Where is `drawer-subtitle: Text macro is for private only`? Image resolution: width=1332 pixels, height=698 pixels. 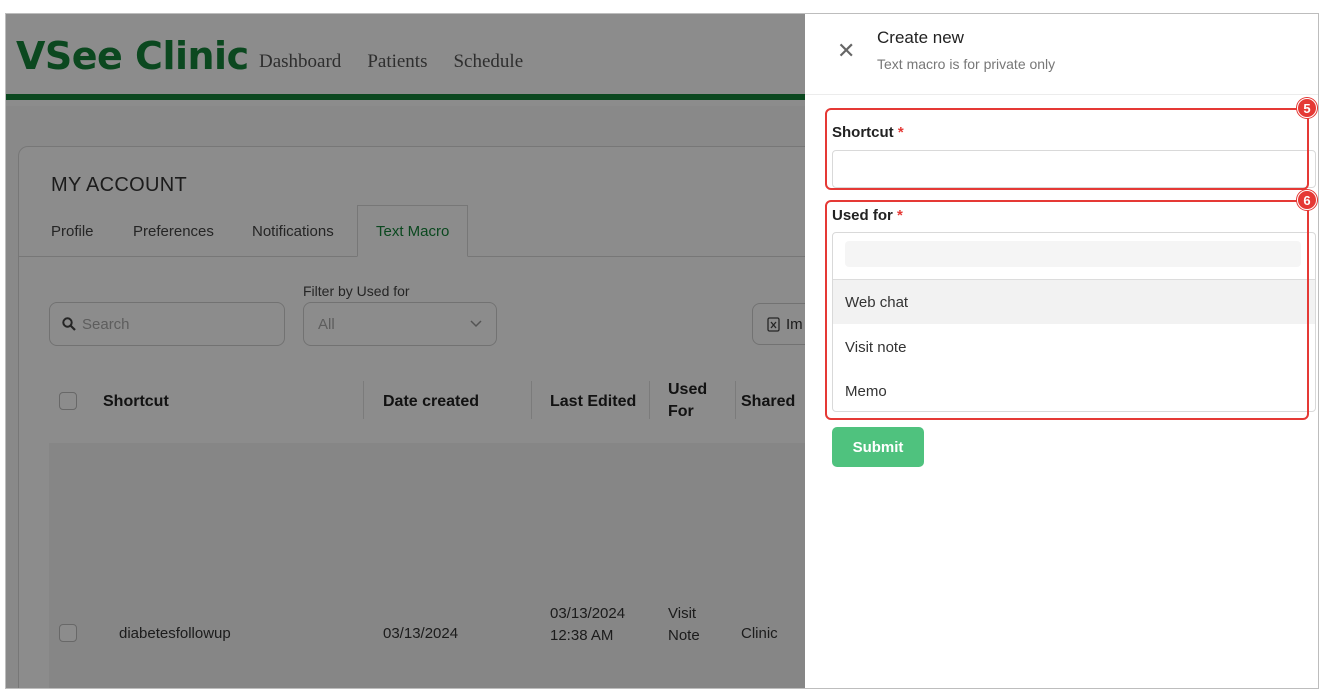
drawer-subtitle: Text macro is for private only is located at coordinates (966, 64).